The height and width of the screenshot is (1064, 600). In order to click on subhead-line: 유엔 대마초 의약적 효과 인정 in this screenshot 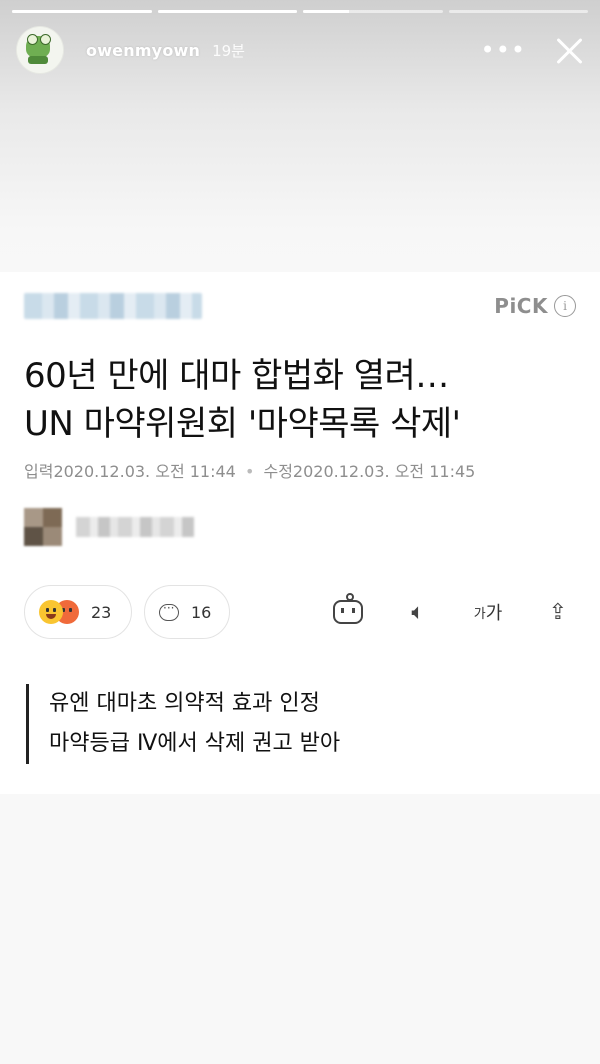, I will do `click(184, 703)`.